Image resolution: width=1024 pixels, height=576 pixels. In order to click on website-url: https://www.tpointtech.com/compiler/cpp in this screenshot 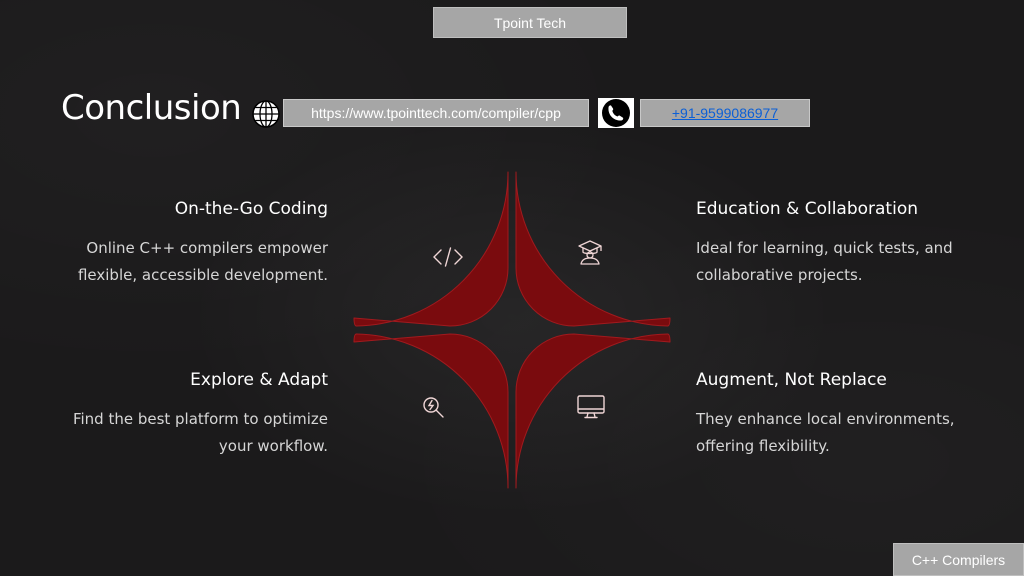, I will do `click(436, 113)`.